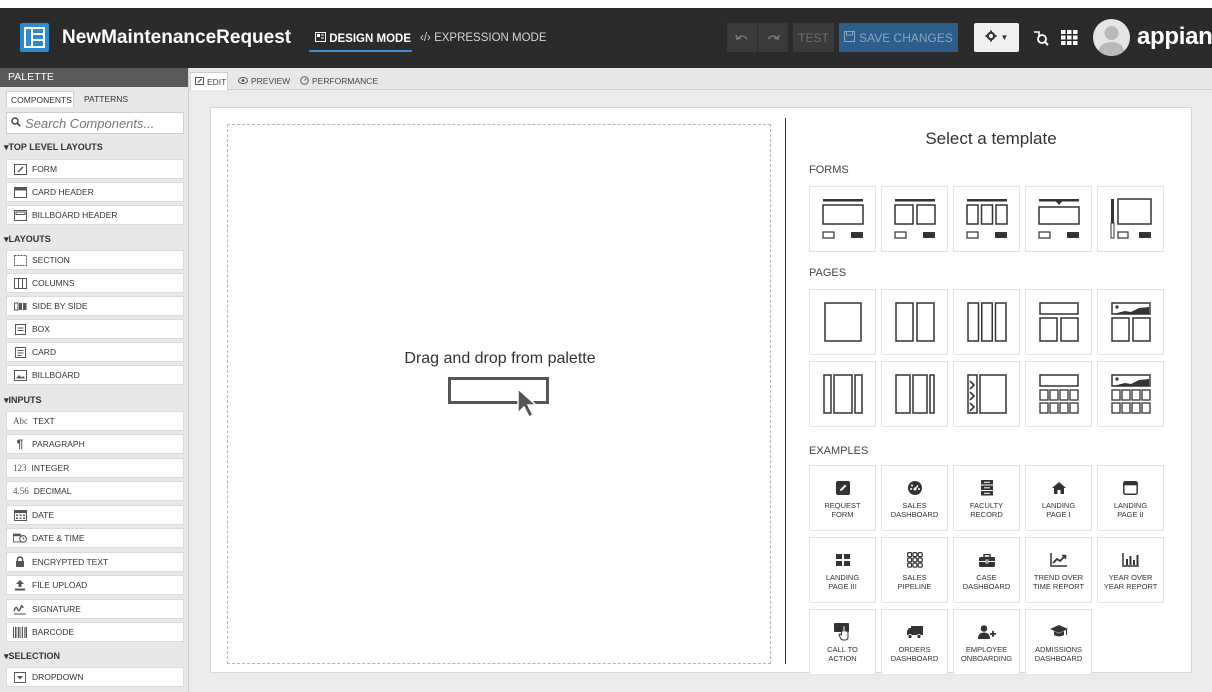 The height and width of the screenshot is (692, 1212). What do you see at coordinates (20, 632) in the screenshot?
I see `barcode-icon` at bounding box center [20, 632].